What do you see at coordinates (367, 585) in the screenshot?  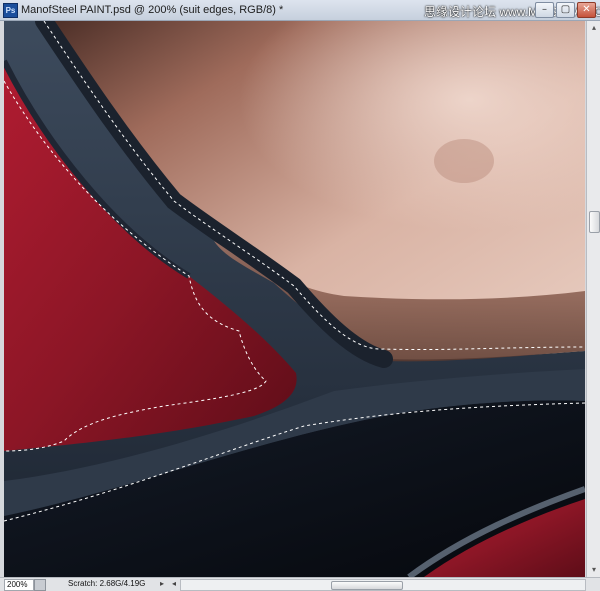 I see `horizontal-scroll-thumb` at bounding box center [367, 585].